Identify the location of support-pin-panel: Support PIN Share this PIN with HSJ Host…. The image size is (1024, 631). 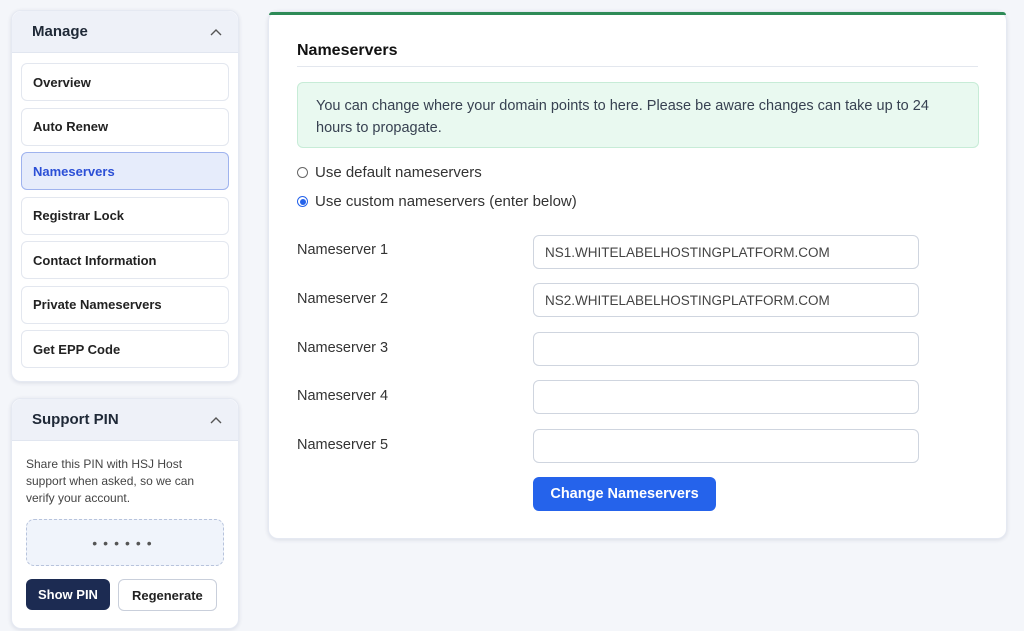
(125, 513).